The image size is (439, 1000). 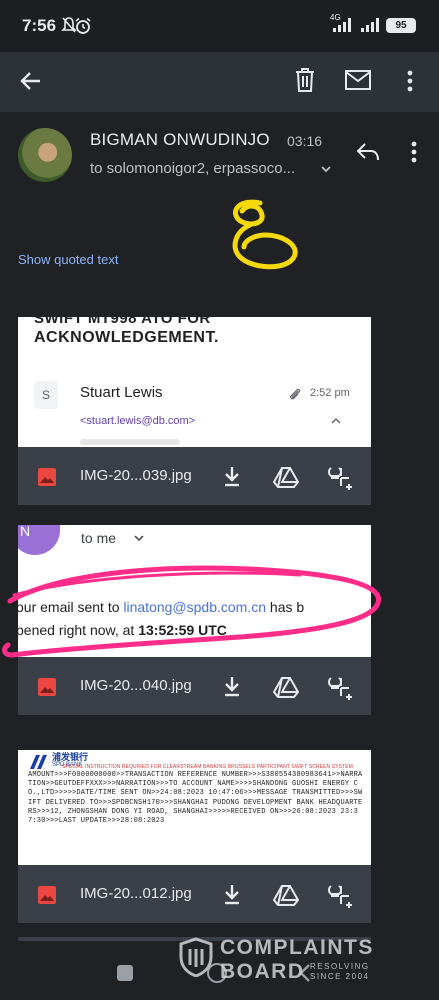 What do you see at coordinates (192, 611) in the screenshot?
I see `pink-highlight-annotation` at bounding box center [192, 611].